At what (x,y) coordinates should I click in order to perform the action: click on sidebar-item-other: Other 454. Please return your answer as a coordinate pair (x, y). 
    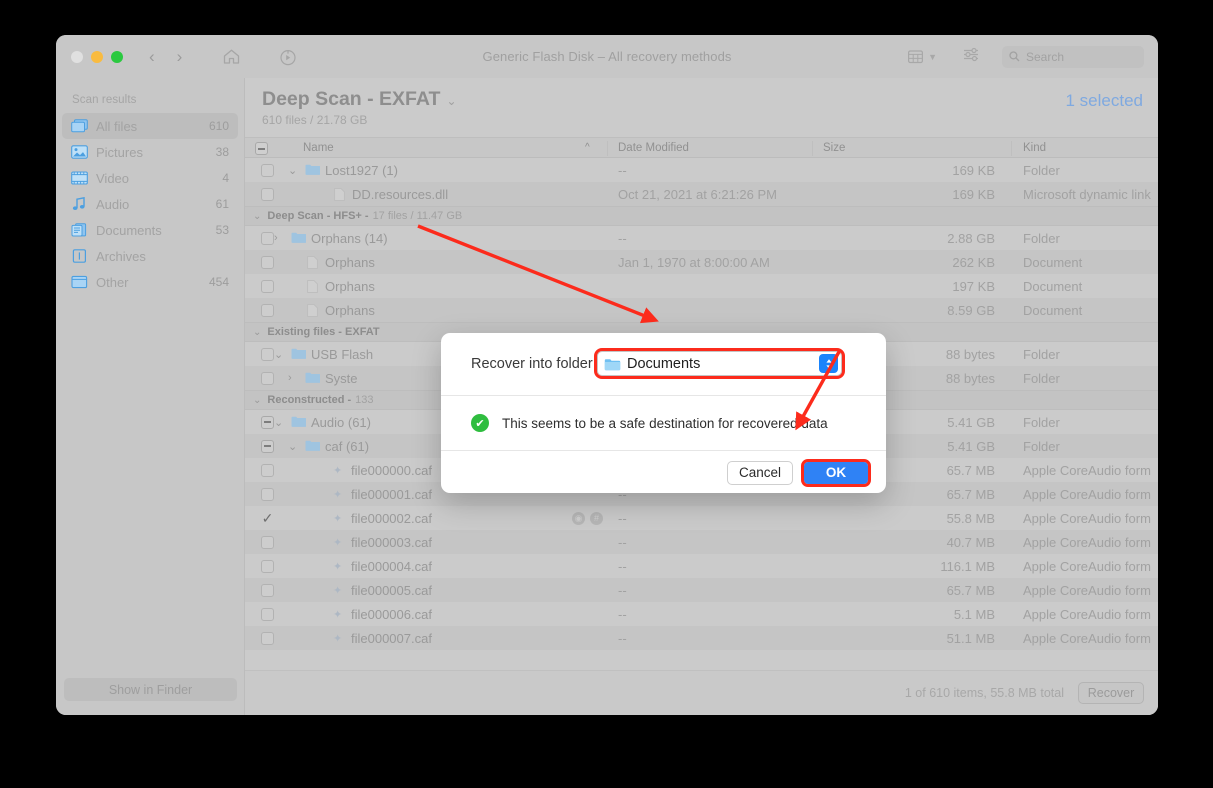
    Looking at the image, I should click on (150, 282).